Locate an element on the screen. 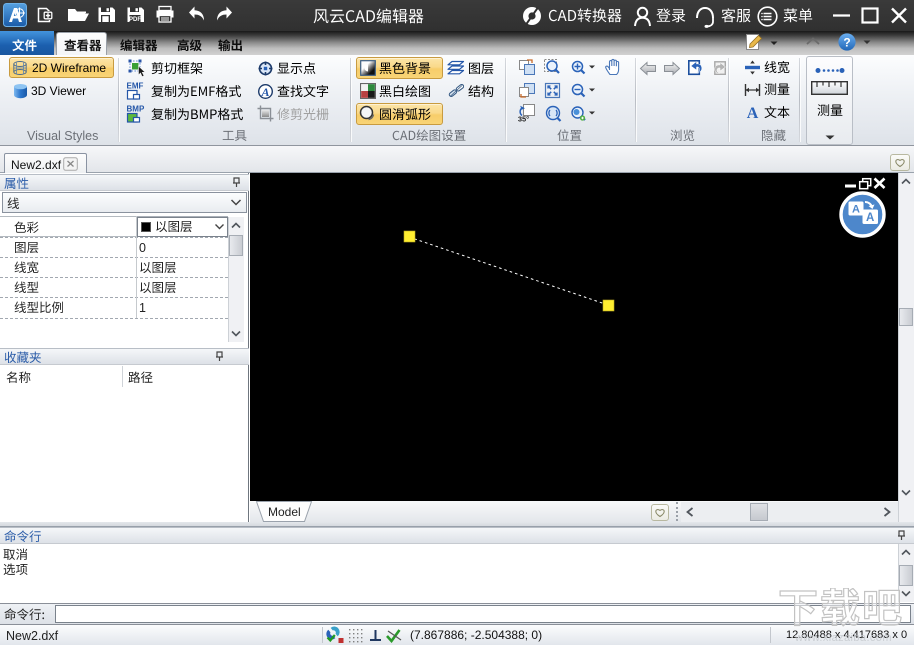 The image size is (914, 645). svg-text: PDF is located at coordinates (135, 20).